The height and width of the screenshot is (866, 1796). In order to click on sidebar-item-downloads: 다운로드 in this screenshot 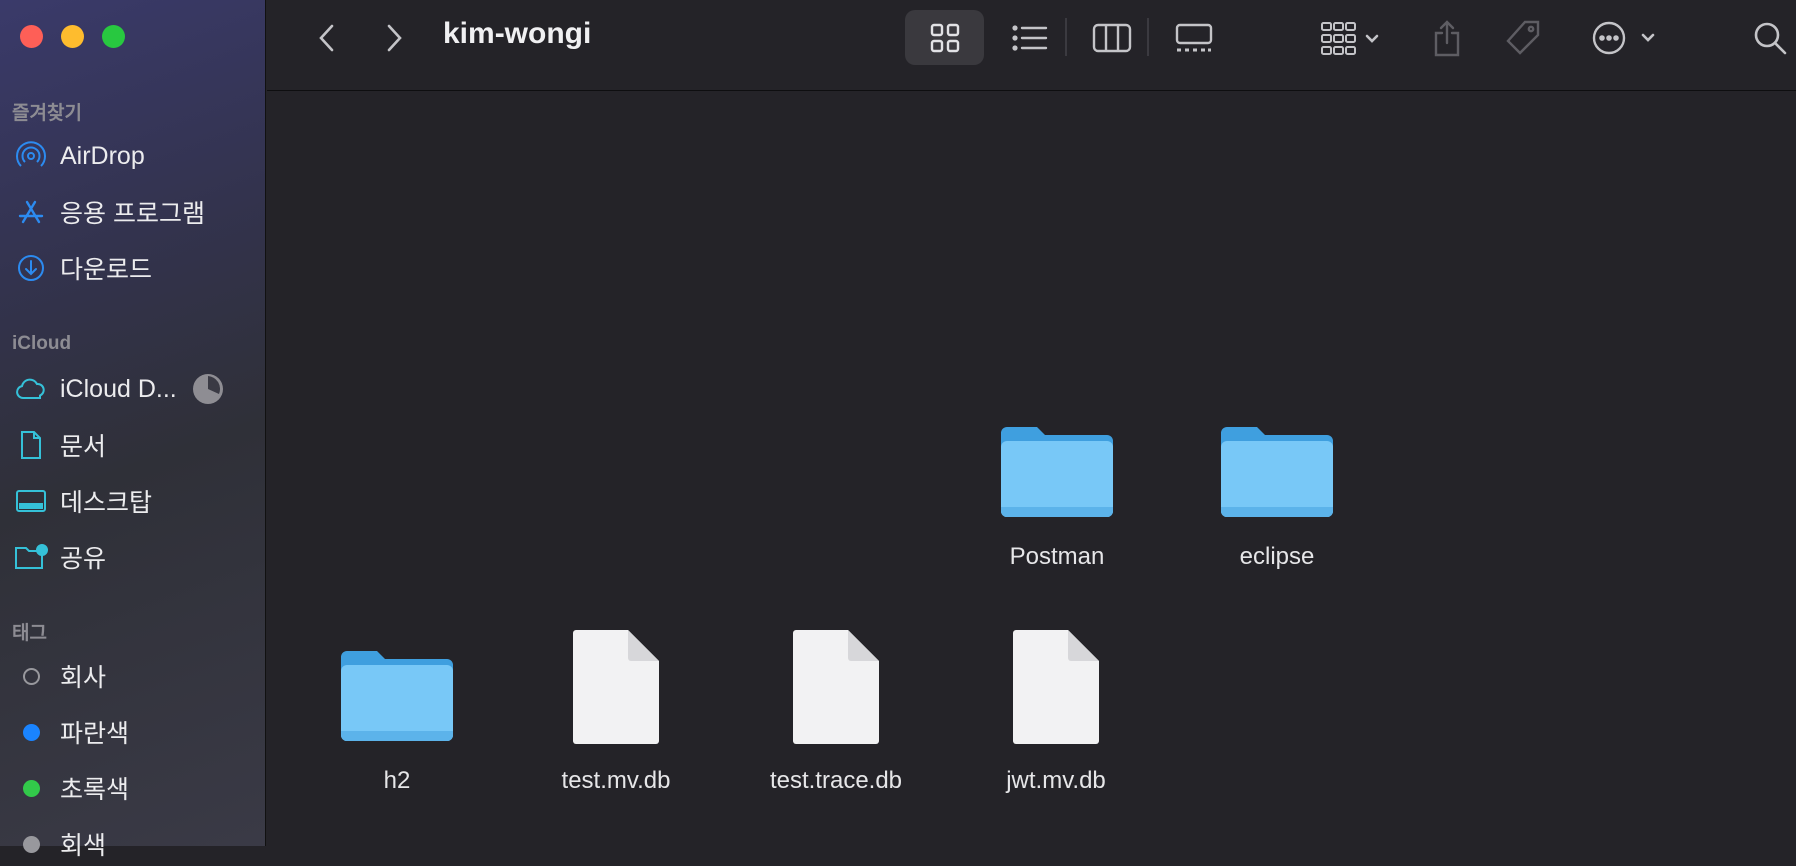, I will do `click(135, 268)`.